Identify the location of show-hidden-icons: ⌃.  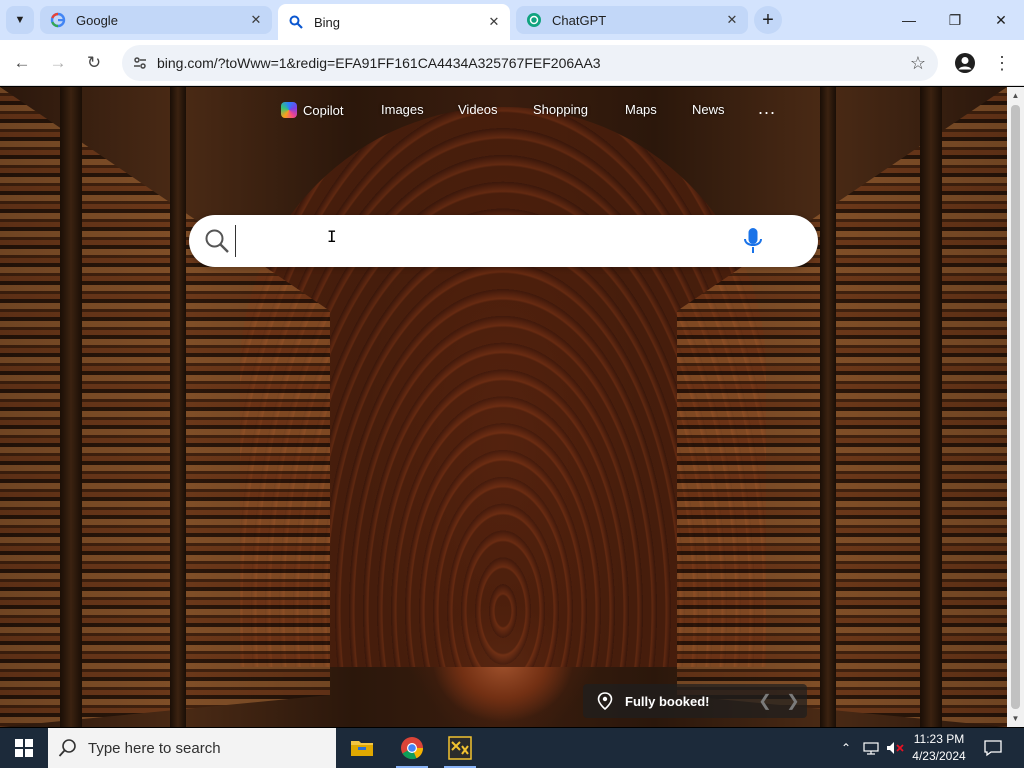
(846, 748).